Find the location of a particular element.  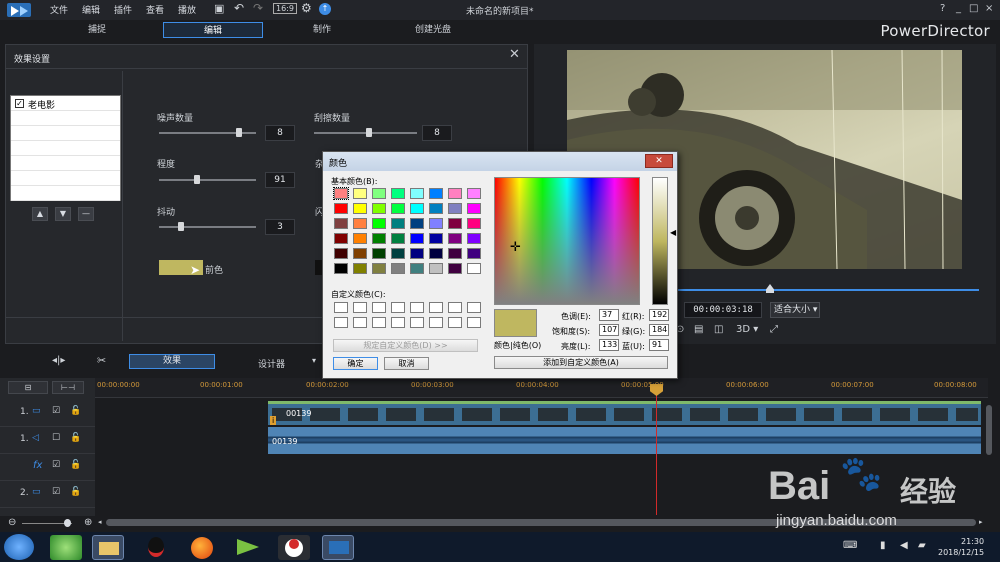

tab-produce: 制作 is located at coordinates (322, 30).